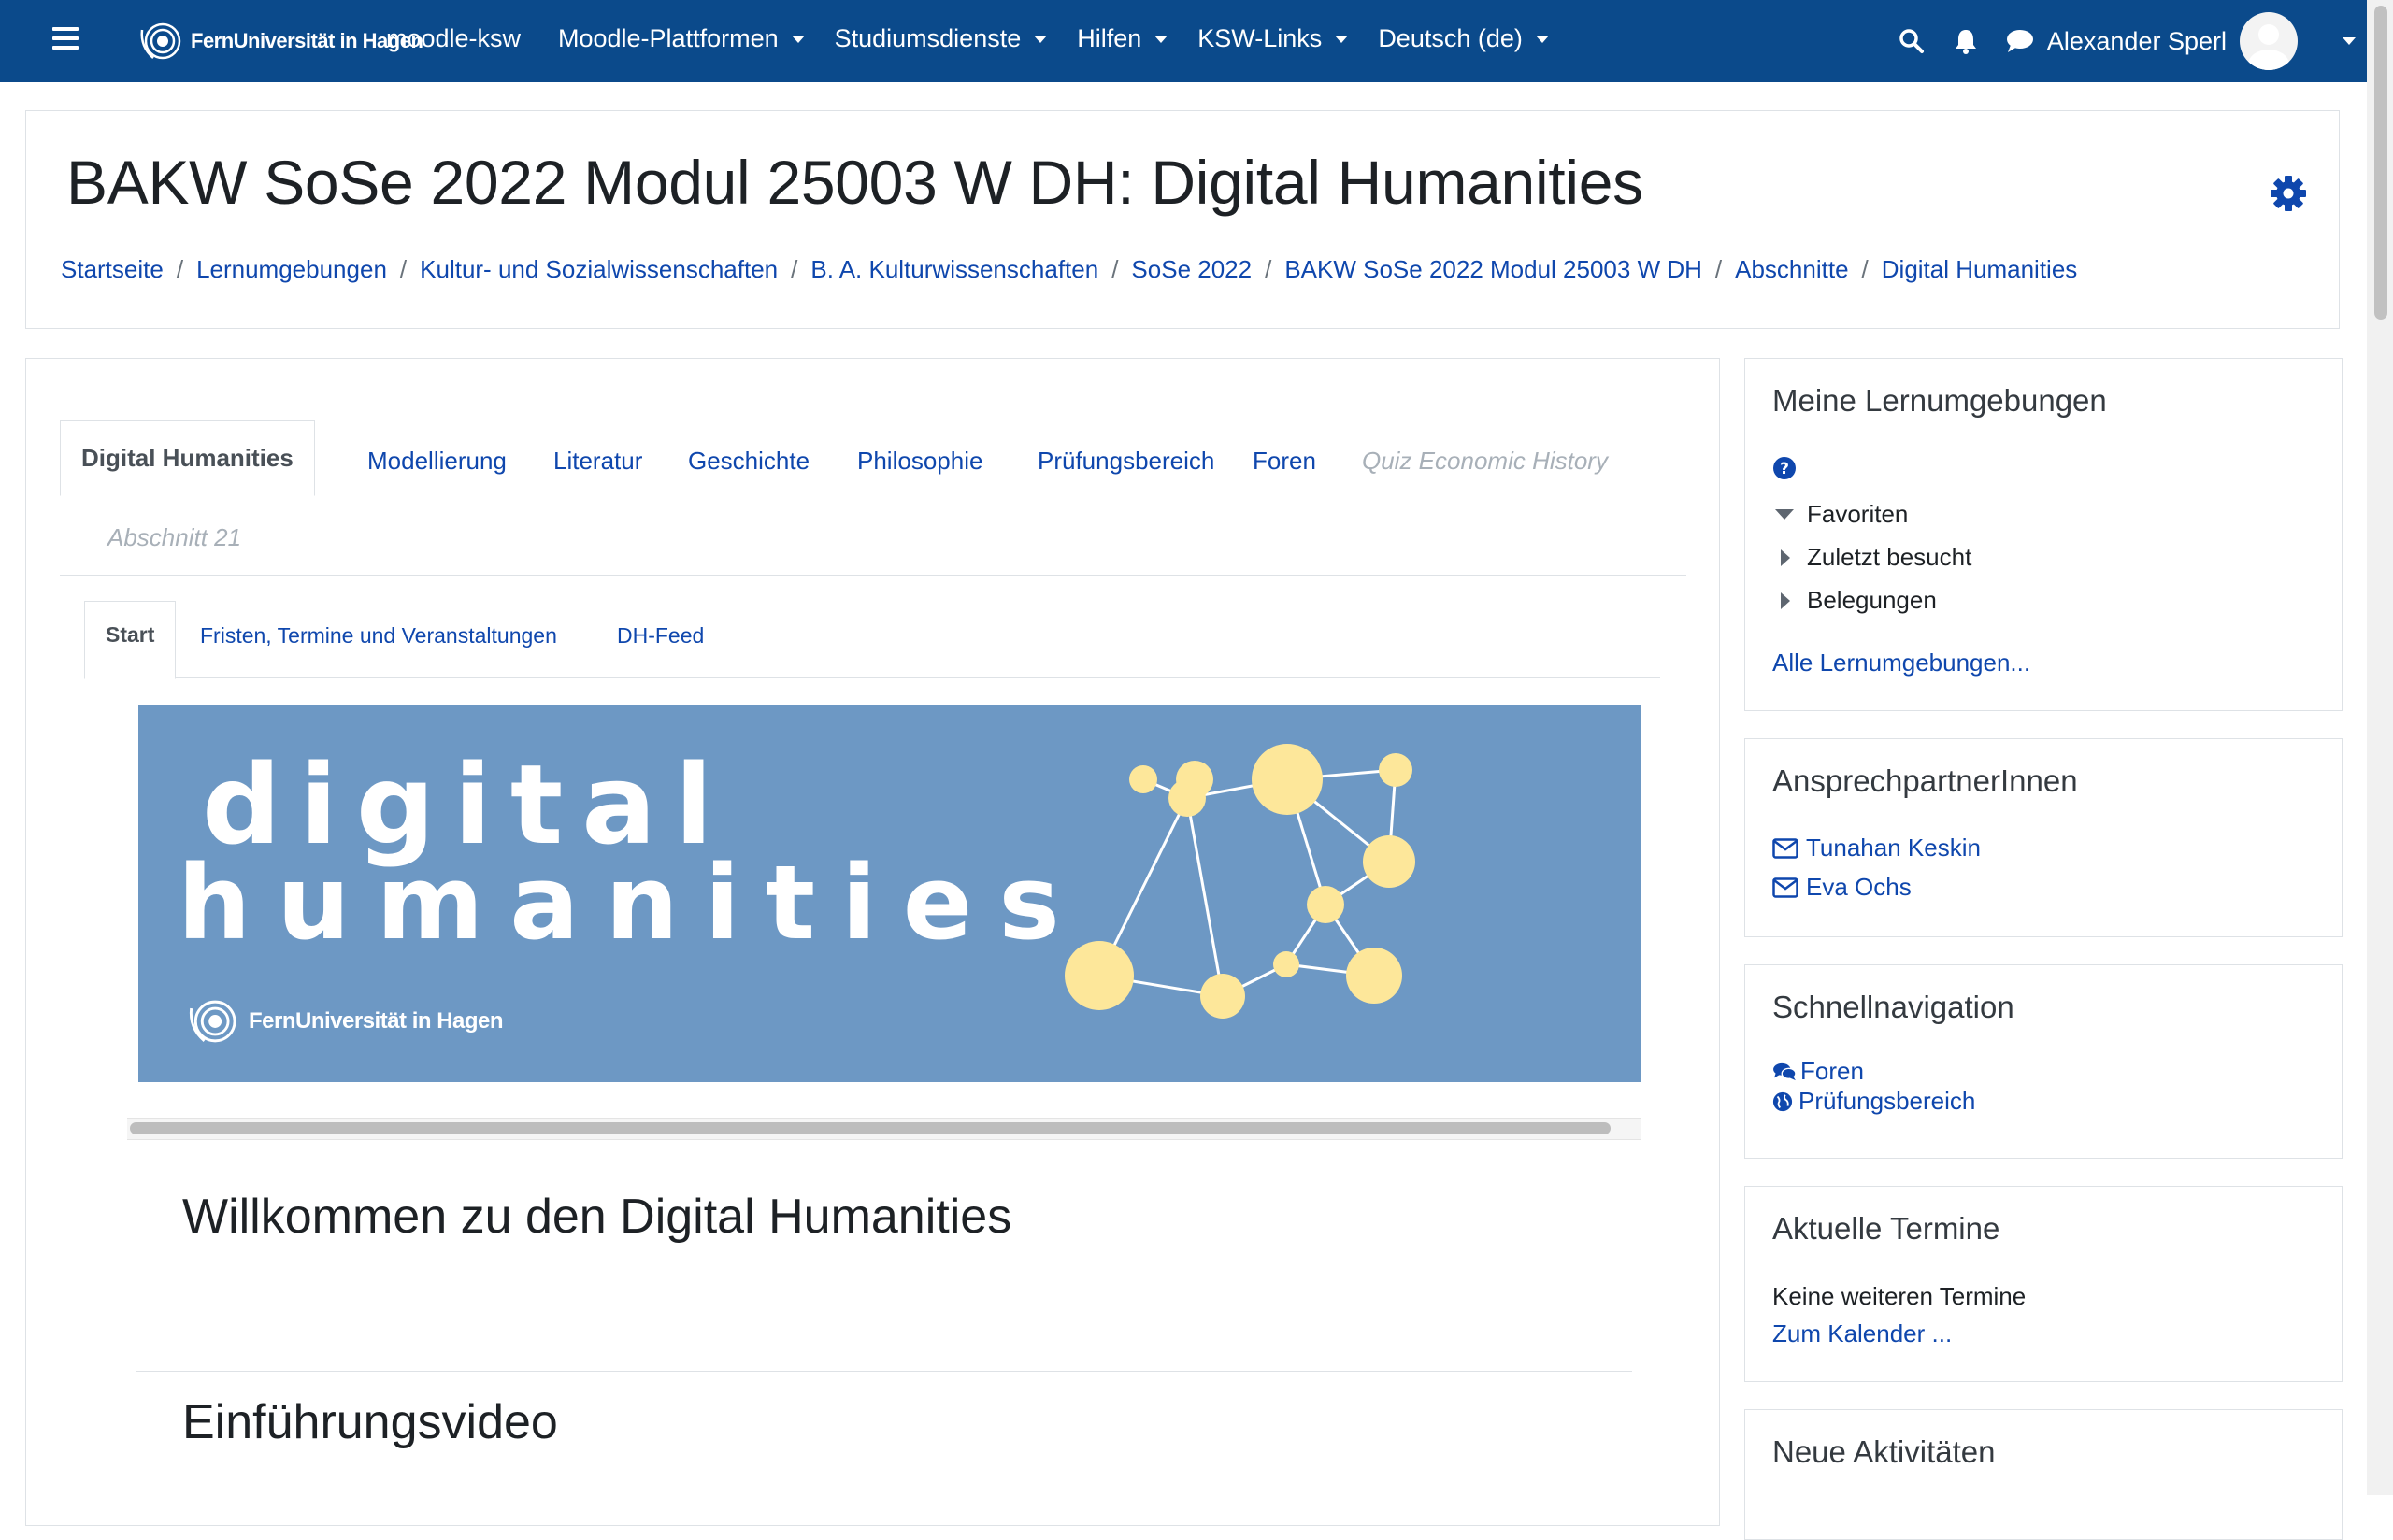  What do you see at coordinates (1485, 461) in the screenshot?
I see `tab-quiz-economic-history: Quiz Economic History` at bounding box center [1485, 461].